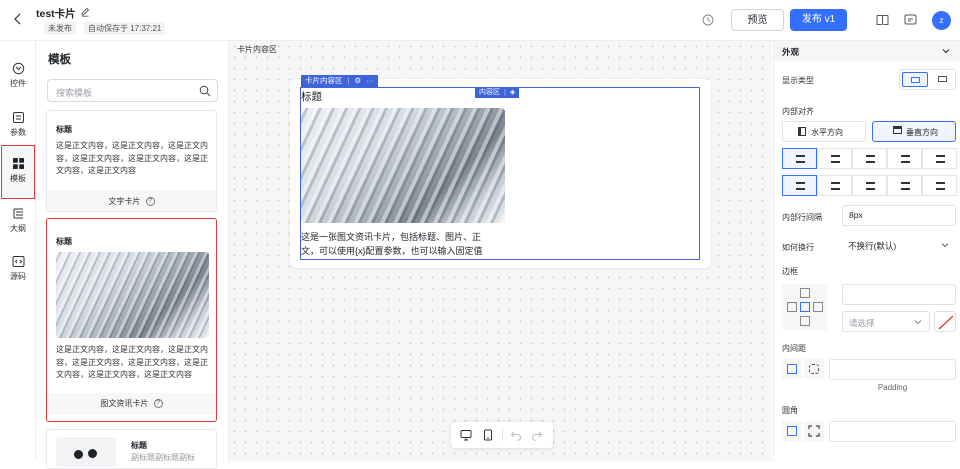  Describe the element at coordinates (886, 321) in the screenshot. I see `border-style-select: 请选择` at that location.